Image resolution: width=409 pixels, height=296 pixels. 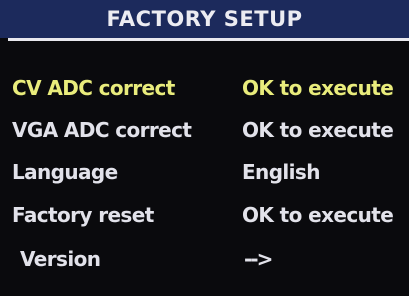 What do you see at coordinates (210, 259) in the screenshot?
I see `menu-item-version: Version -->` at bounding box center [210, 259].